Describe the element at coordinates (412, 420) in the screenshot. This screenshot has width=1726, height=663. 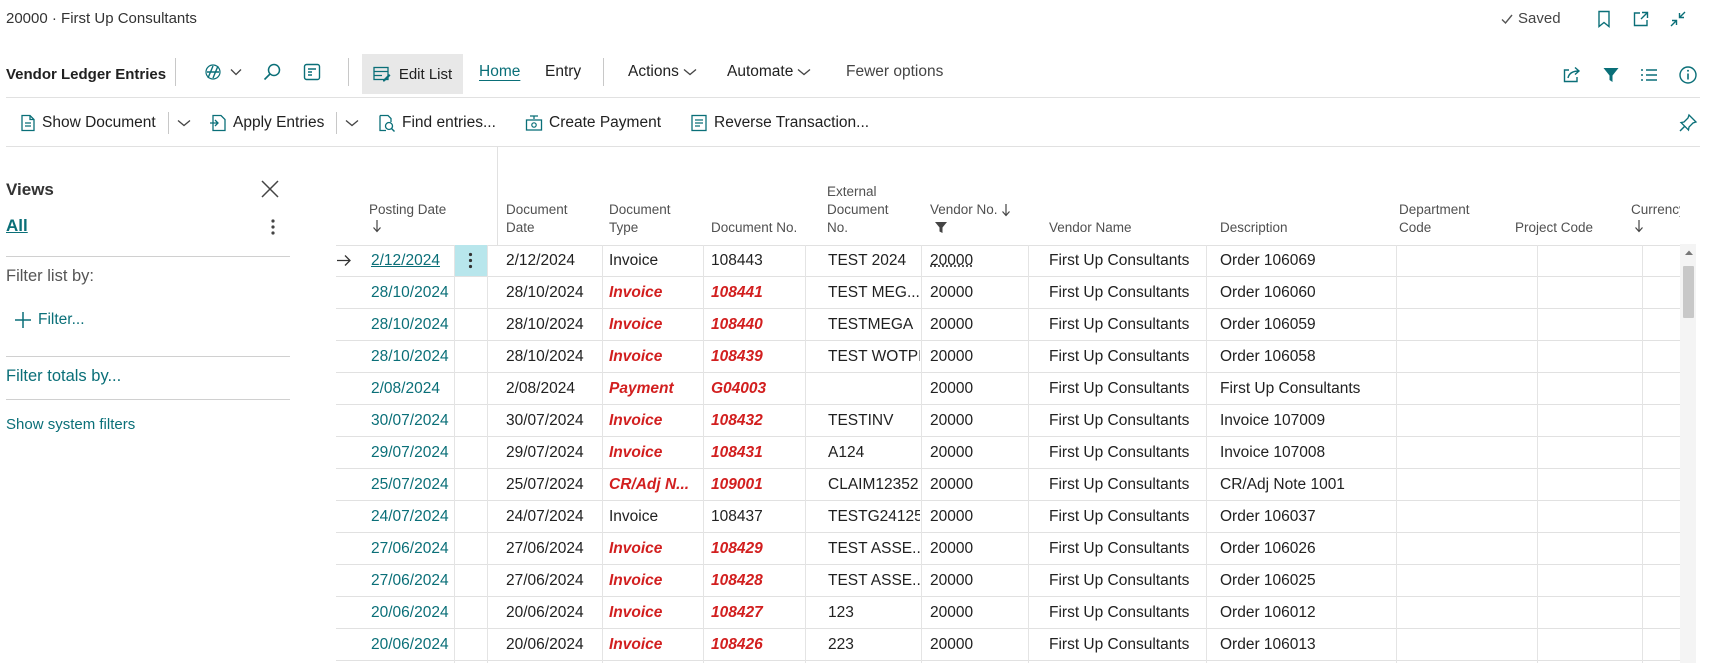
I see `cell-posting: 30/07/2024` at that location.